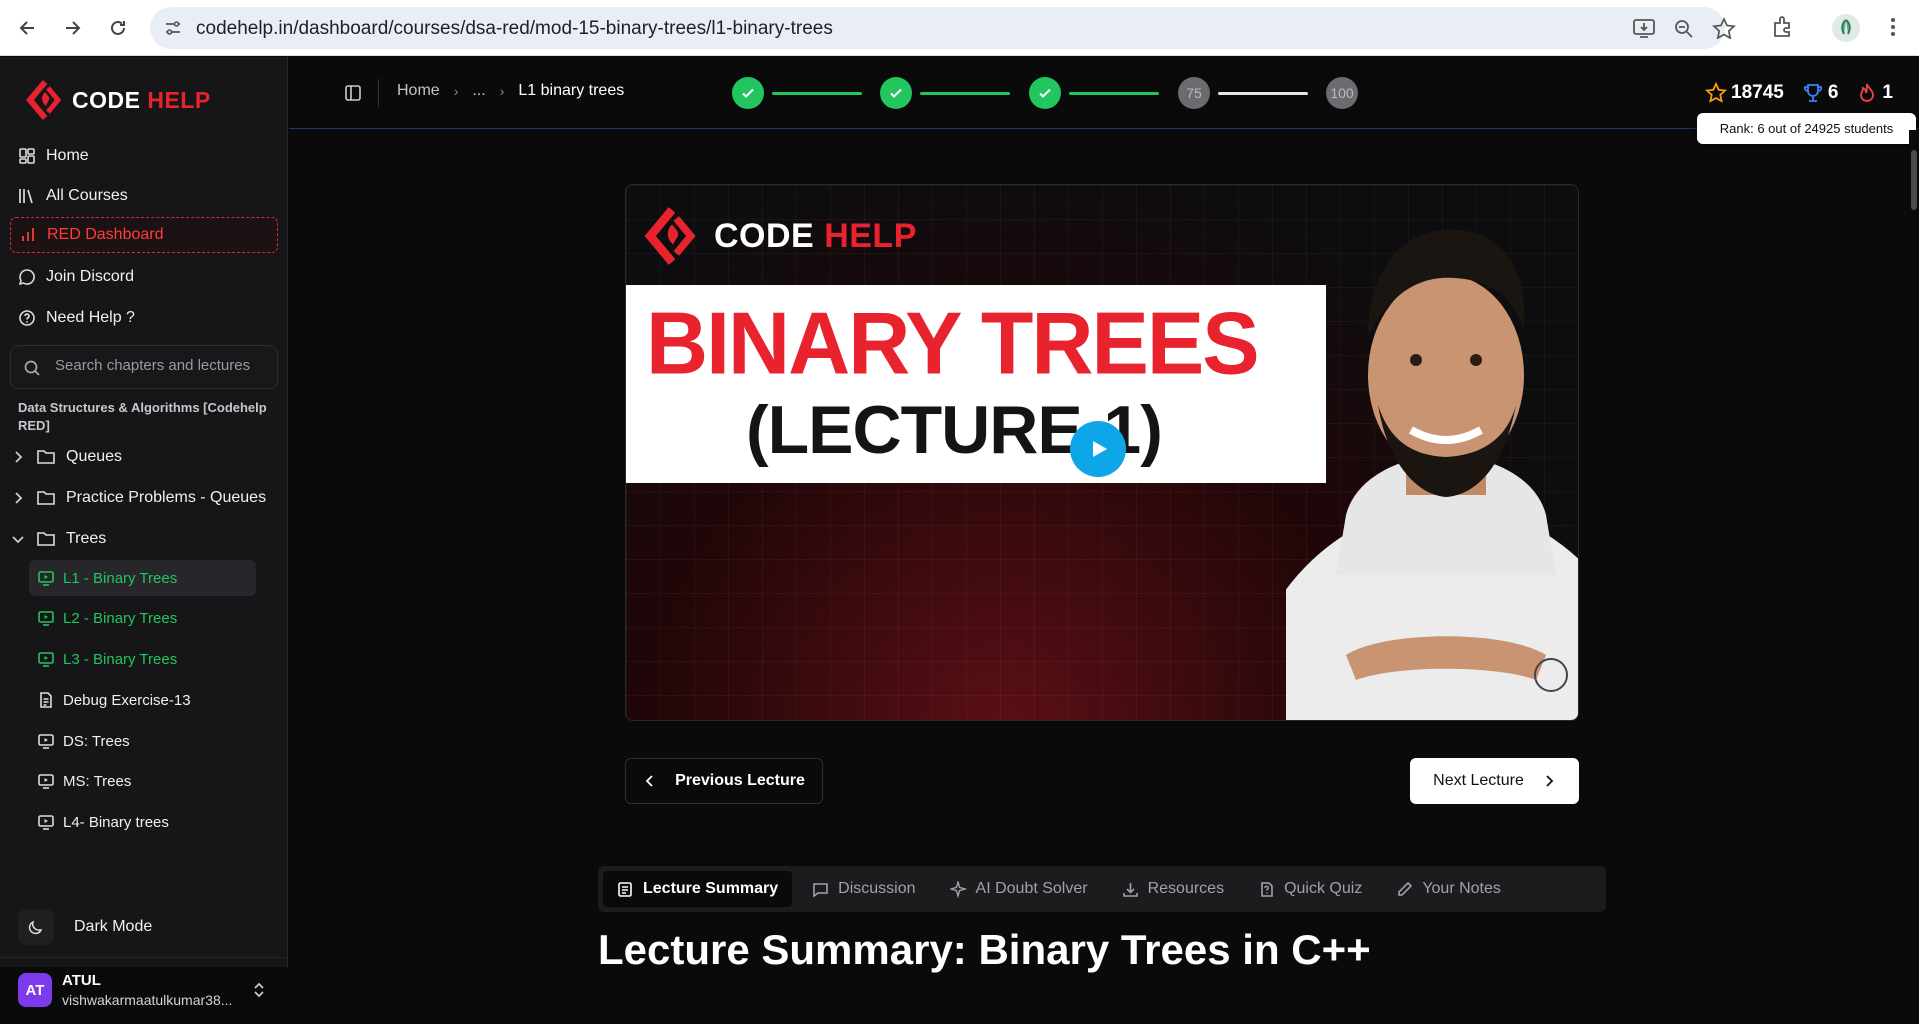 This screenshot has height=1024, width=1919. What do you see at coordinates (138, 498) in the screenshot?
I see `folder-practice-problems-queues: Practice Problems - Queues` at bounding box center [138, 498].